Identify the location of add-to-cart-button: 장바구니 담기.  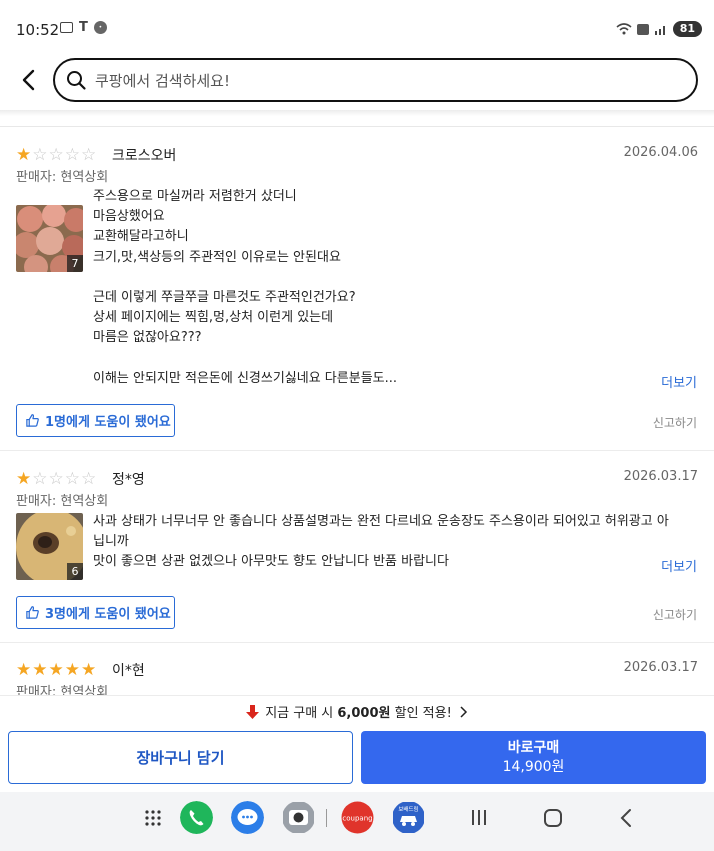
(180, 757).